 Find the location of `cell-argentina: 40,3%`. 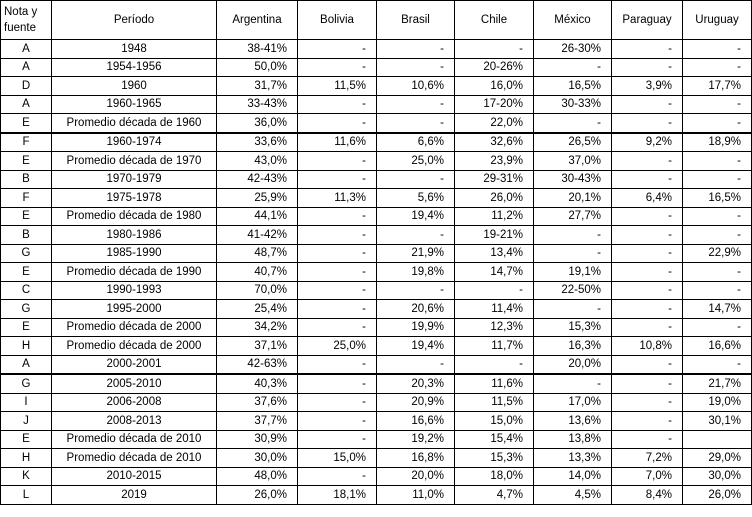

cell-argentina: 40,3% is located at coordinates (257, 383).